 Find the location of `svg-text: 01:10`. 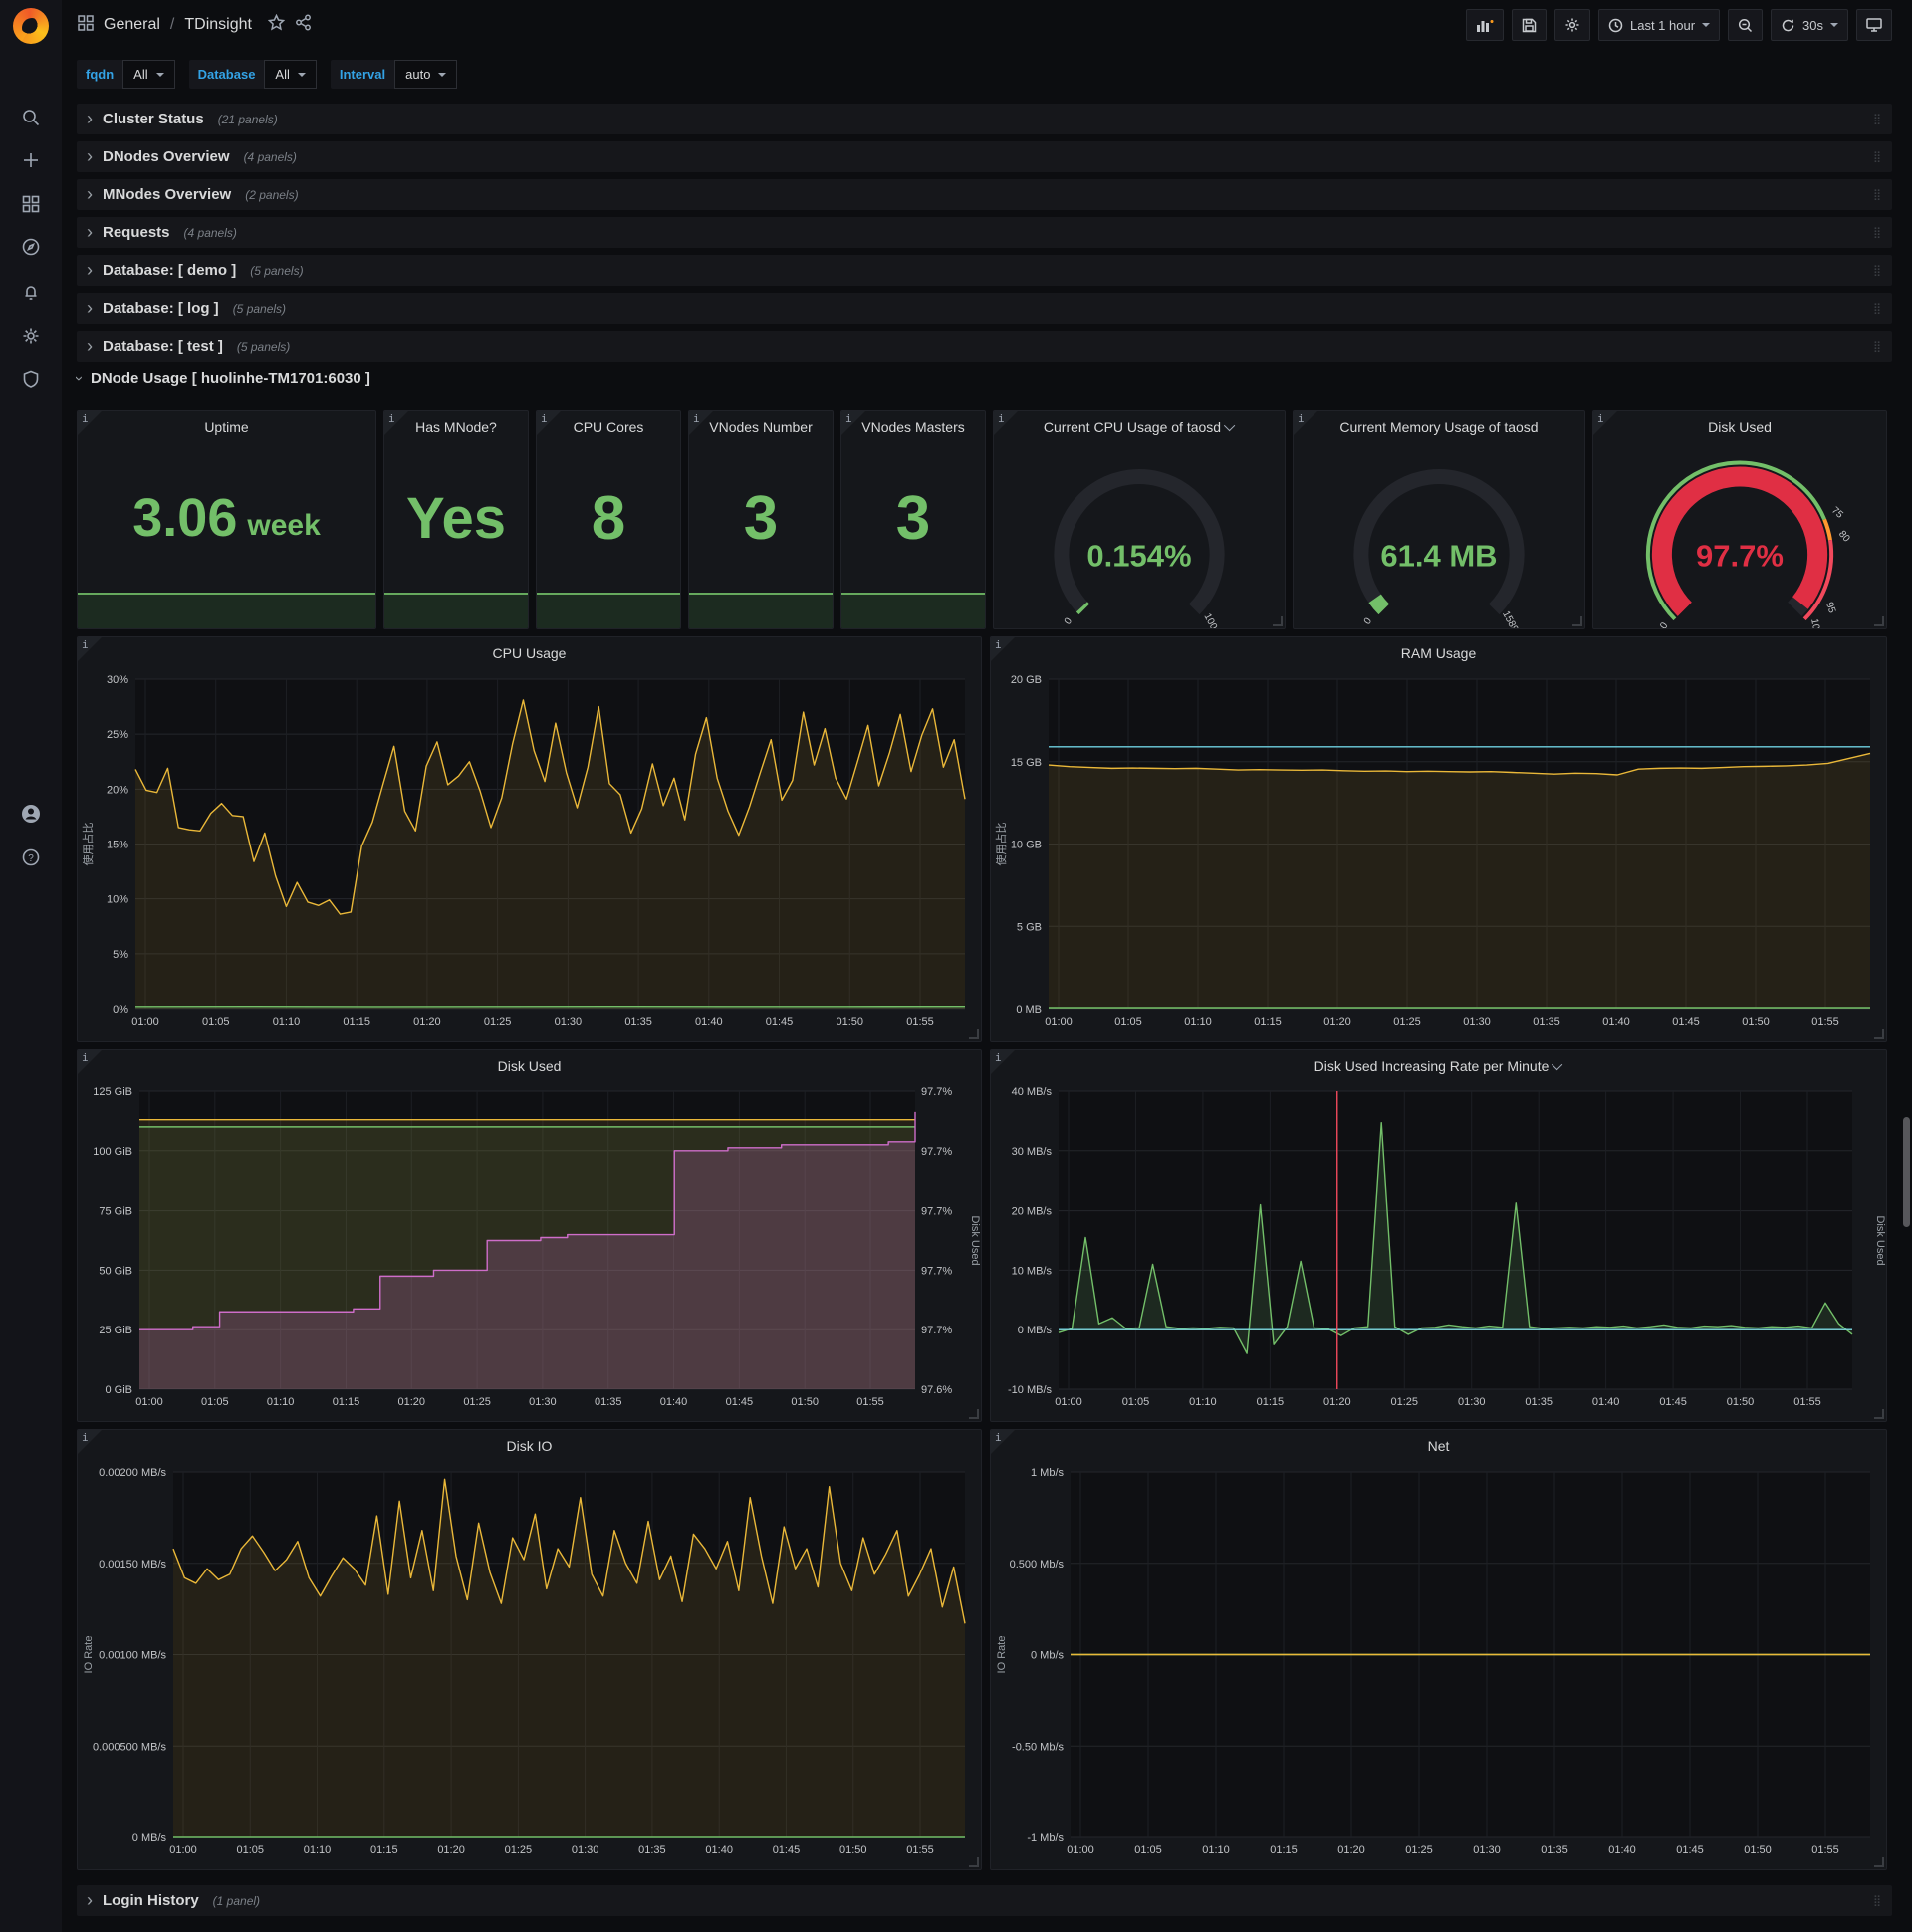

svg-text: 01:10 is located at coordinates (281, 1402).